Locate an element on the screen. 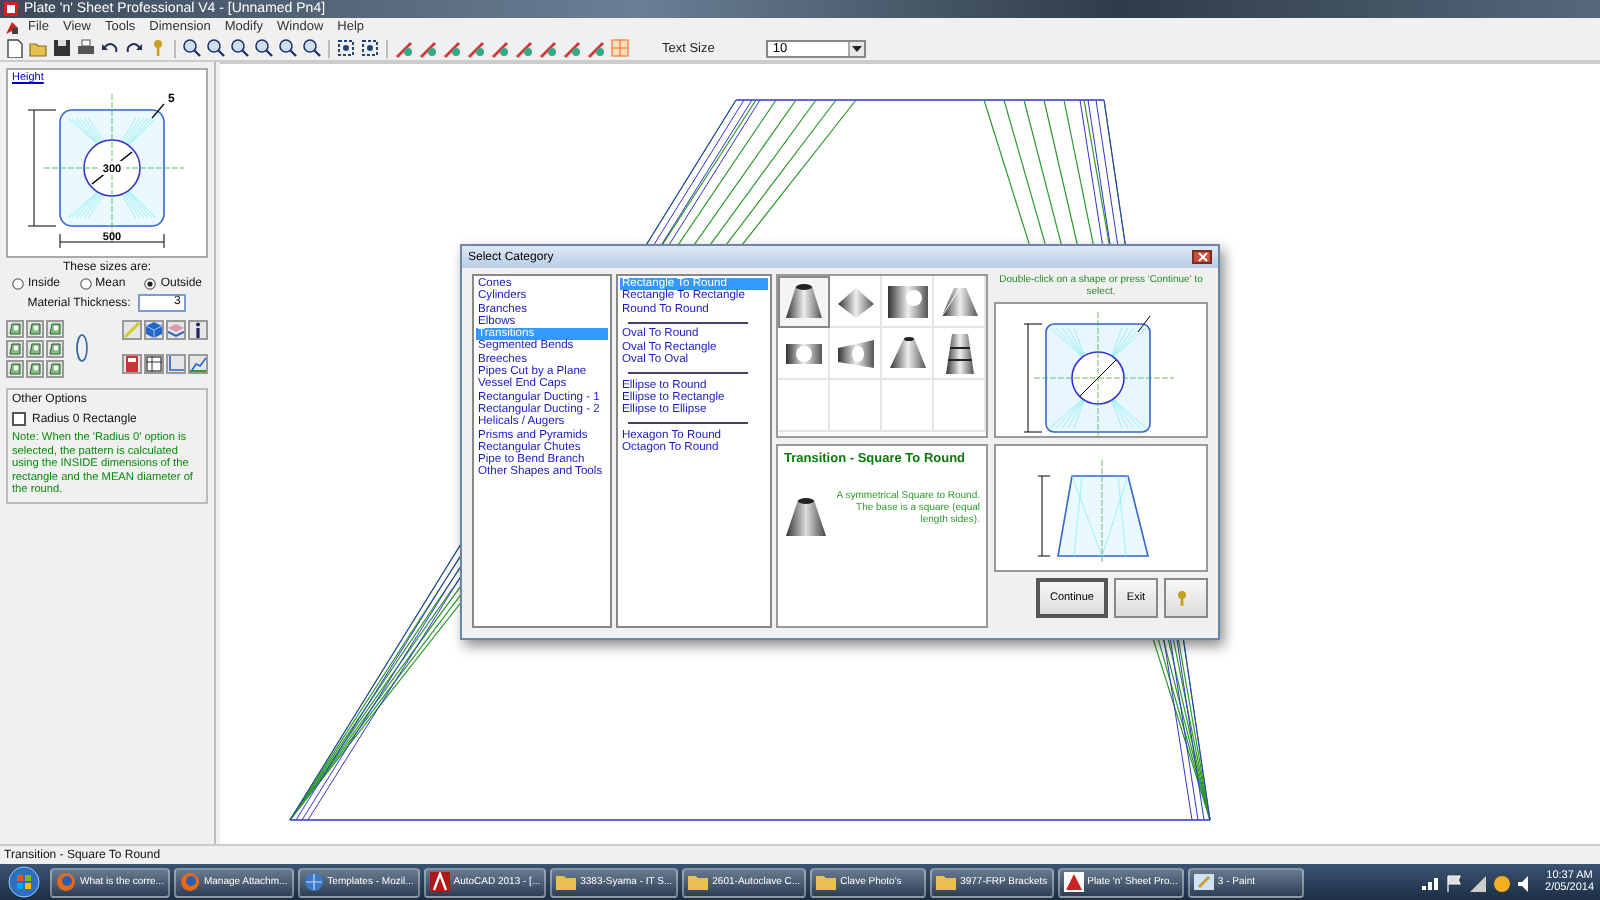 Image resolution: width=1600 pixels, height=900 pixels. table-icon is located at coordinates (154, 364).